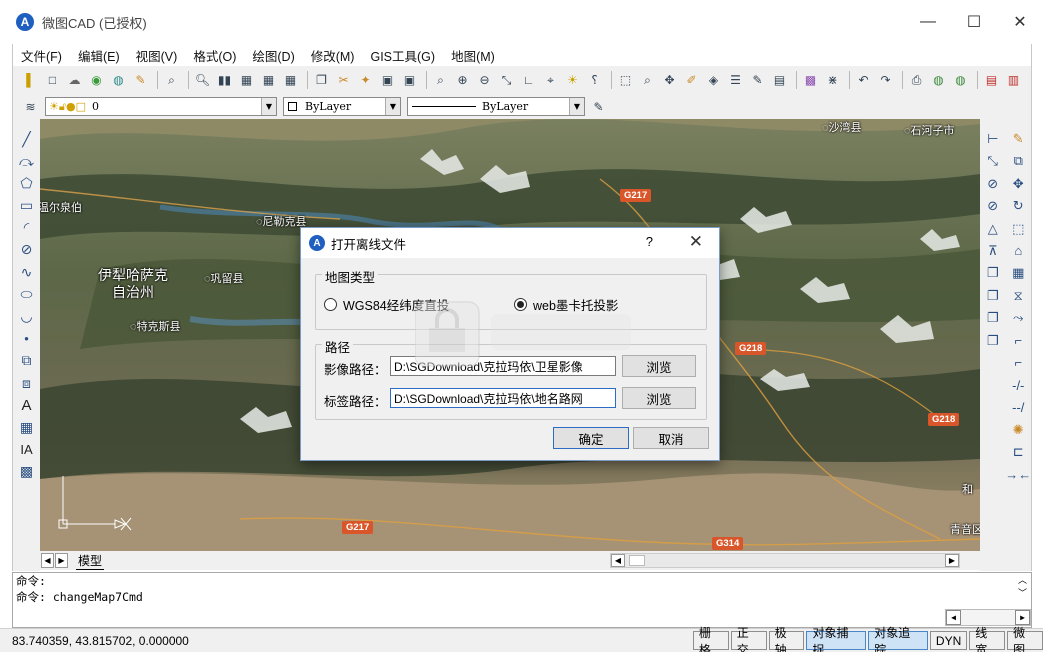  Describe the element at coordinates (993, 318) in the screenshot. I see `layer-stack-c-icon: ❐` at that location.